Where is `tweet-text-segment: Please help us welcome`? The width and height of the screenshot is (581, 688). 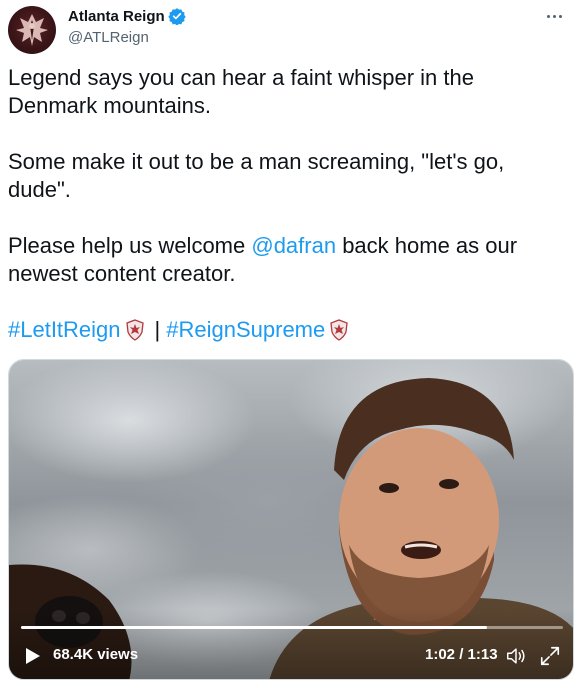
tweet-text-segment: Please help us welcome is located at coordinates (130, 245).